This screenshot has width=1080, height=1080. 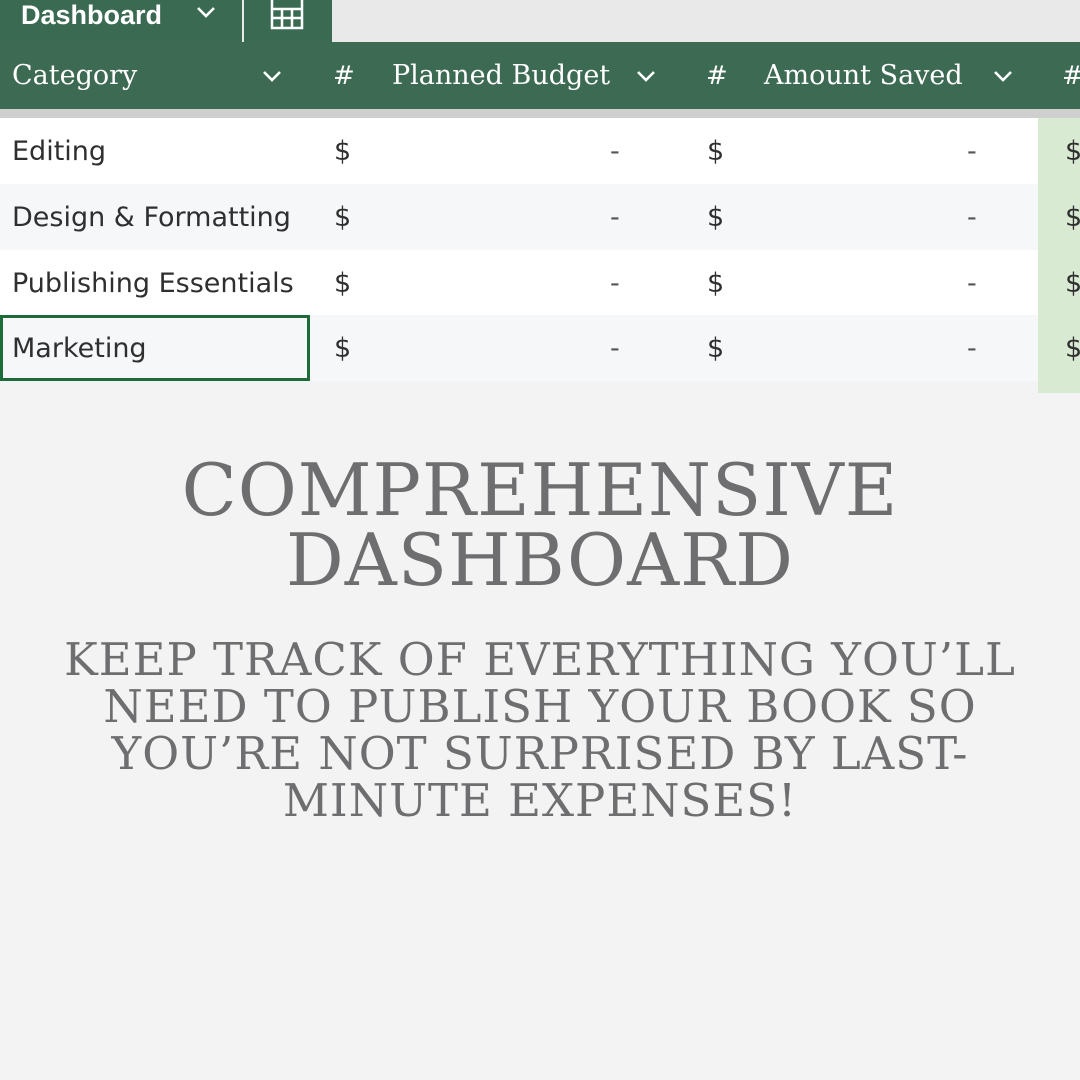 I want to click on spreadsheet-icon, so click(x=287, y=15).